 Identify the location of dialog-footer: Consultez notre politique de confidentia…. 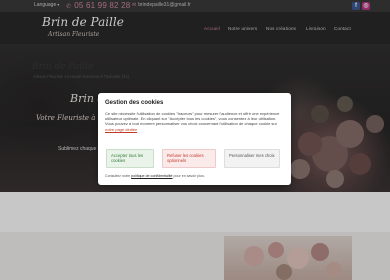
(155, 176).